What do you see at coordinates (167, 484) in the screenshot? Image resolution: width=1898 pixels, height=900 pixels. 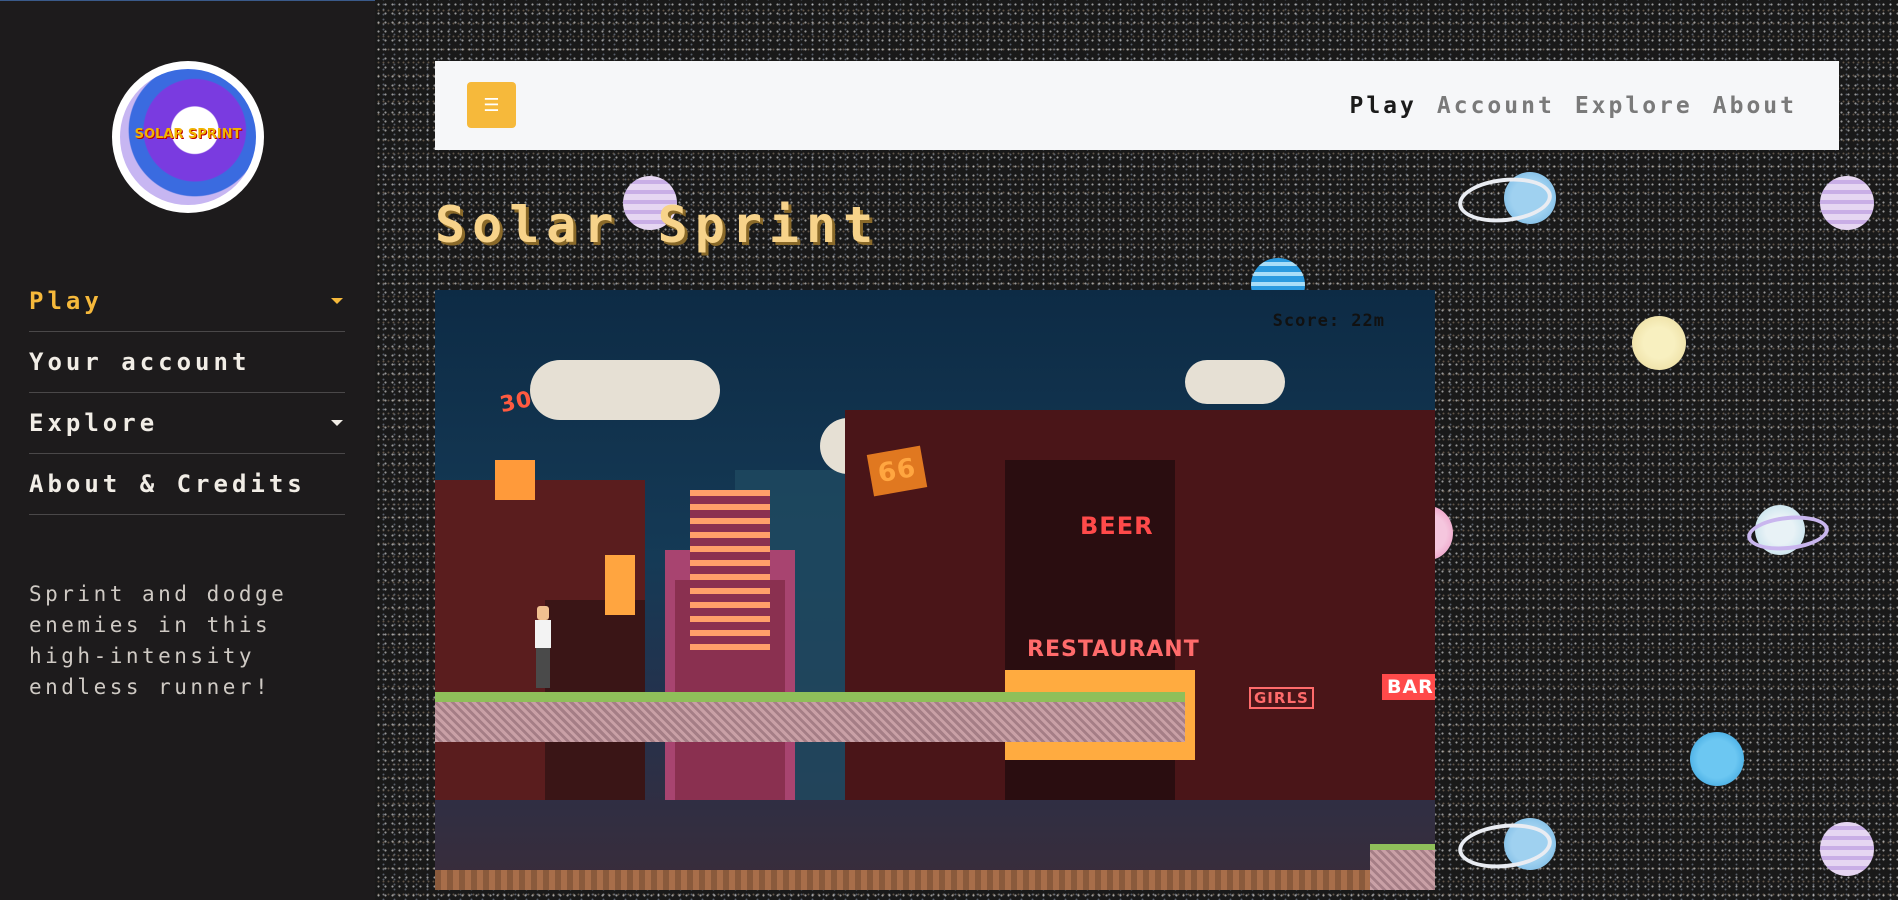 I see `sidebar-item-label: About & Credits` at bounding box center [167, 484].